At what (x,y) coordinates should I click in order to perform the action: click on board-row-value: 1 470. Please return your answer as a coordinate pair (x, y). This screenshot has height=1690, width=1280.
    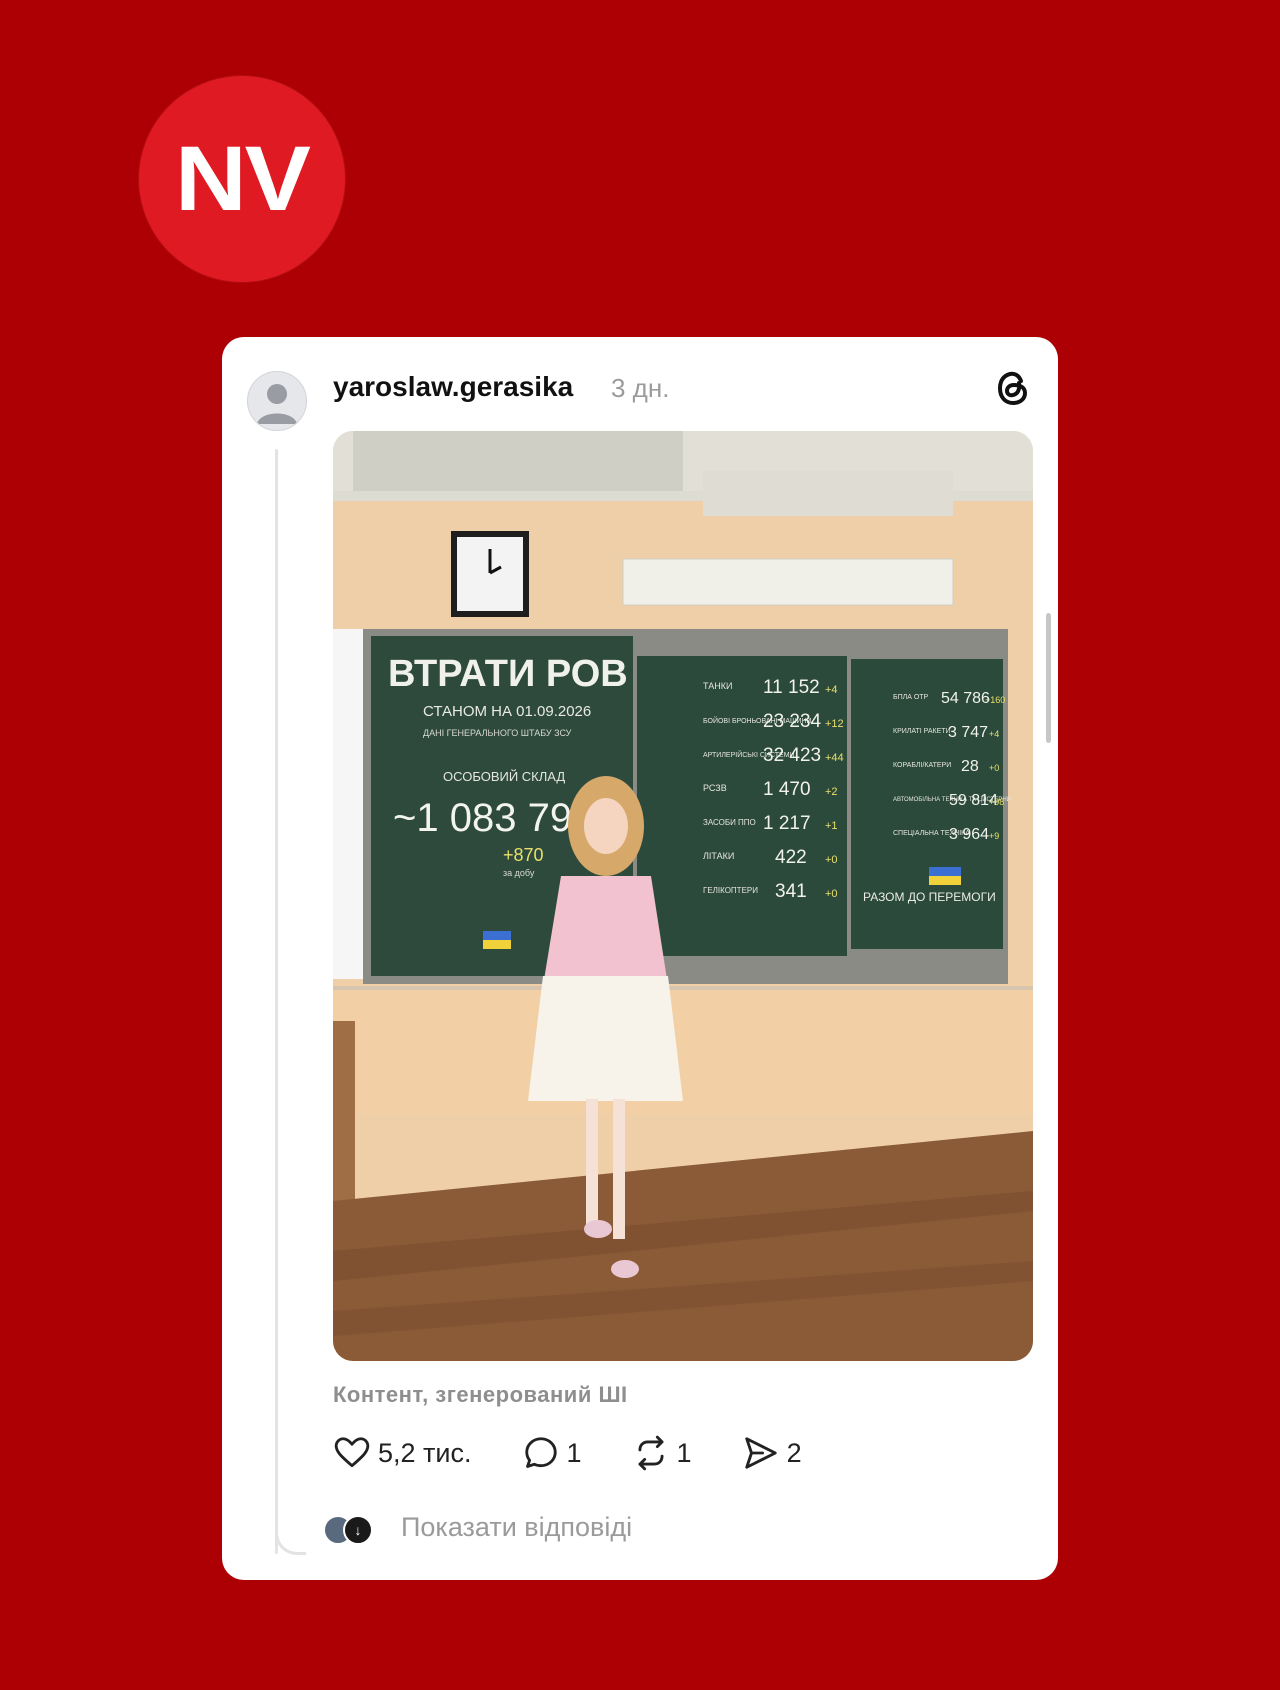
    Looking at the image, I should click on (787, 789).